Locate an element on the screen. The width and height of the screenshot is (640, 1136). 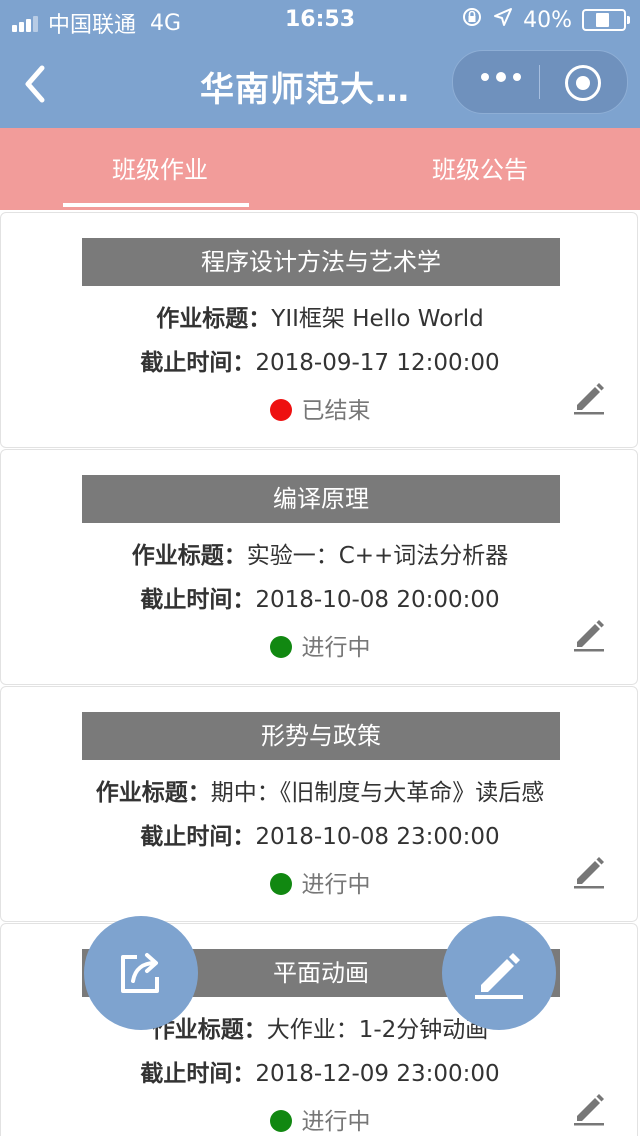
status-bar: 中国联通 4G 16:53 40% is located at coordinates (320, 20).